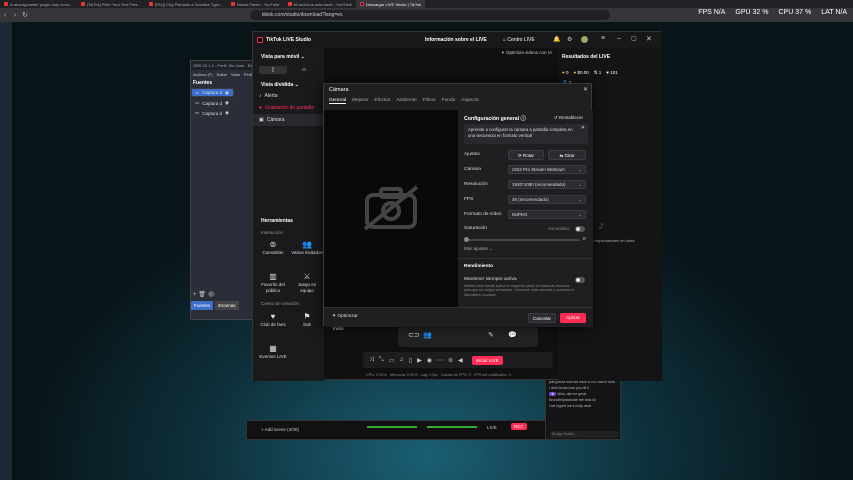 The image size is (853, 480). What do you see at coordinates (526, 155) in the screenshot?
I see `rotate-button: ⟳ Rotar` at bounding box center [526, 155].